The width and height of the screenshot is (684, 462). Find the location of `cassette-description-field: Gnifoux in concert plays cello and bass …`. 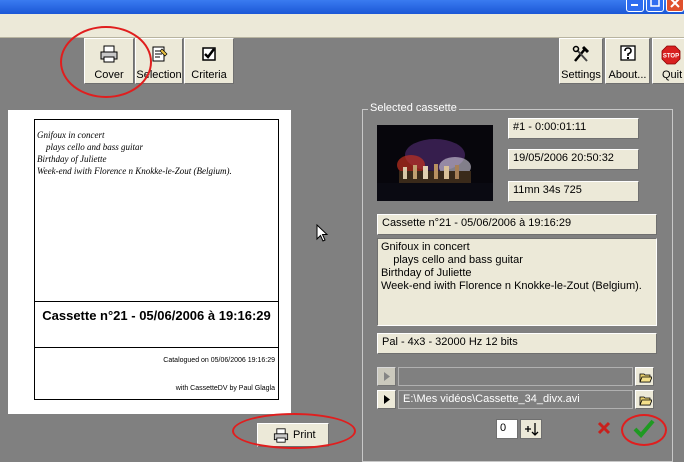

cassette-description-field: Gnifoux in concert plays cello and bass … is located at coordinates (517, 282).